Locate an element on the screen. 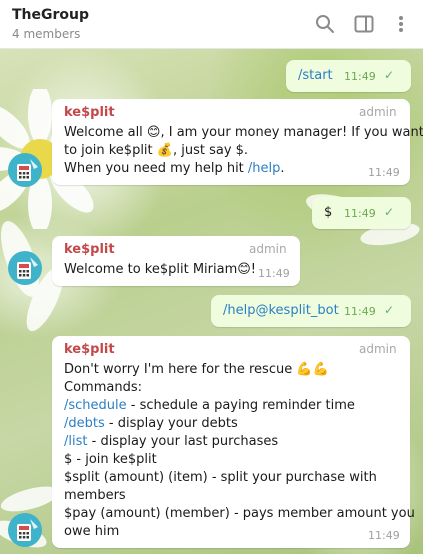 This screenshot has width=423, height=554. more-vertical-icon is located at coordinates (401, 24).